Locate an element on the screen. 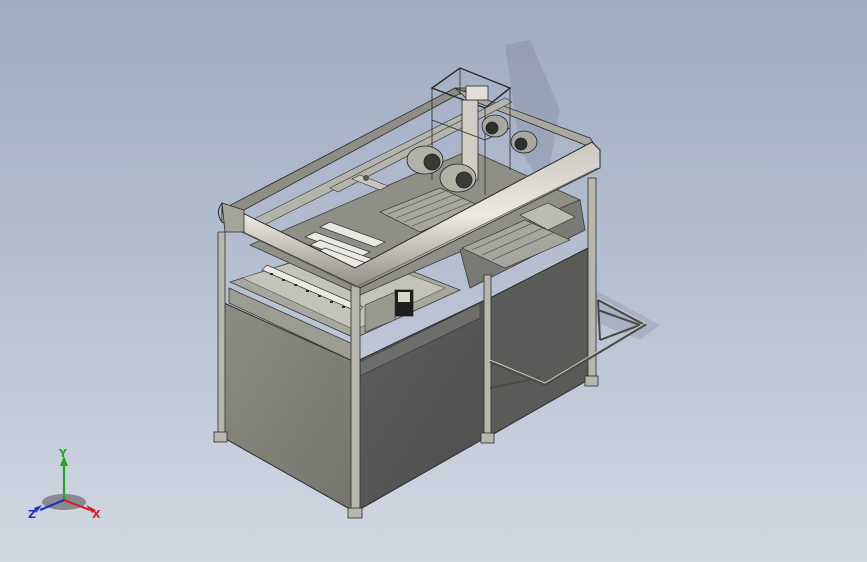 This screenshot has width=867, height=562. z-axis-label: Z is located at coordinates (32, 514).